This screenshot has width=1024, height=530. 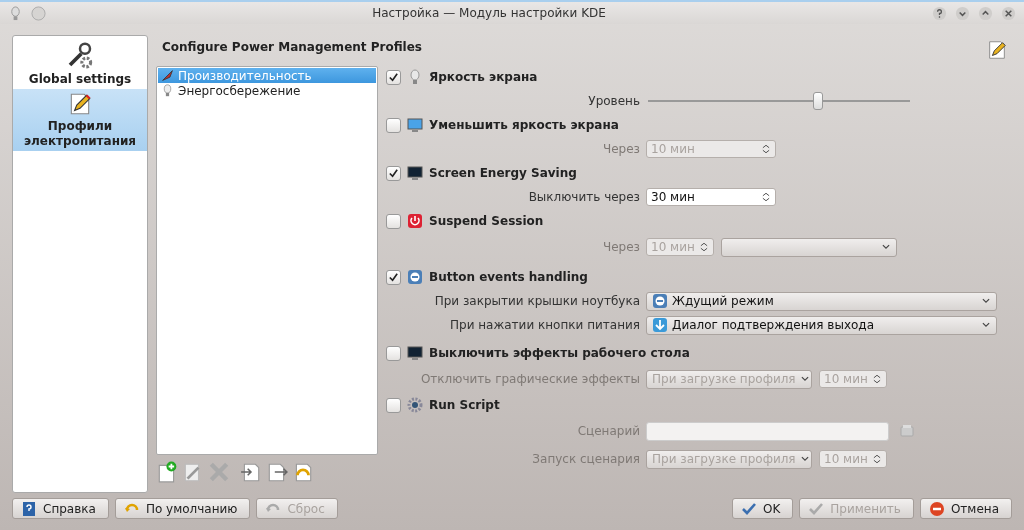 What do you see at coordinates (544, 325) in the screenshot?
I see `field-label: При нажатии кнопки питания` at bounding box center [544, 325].